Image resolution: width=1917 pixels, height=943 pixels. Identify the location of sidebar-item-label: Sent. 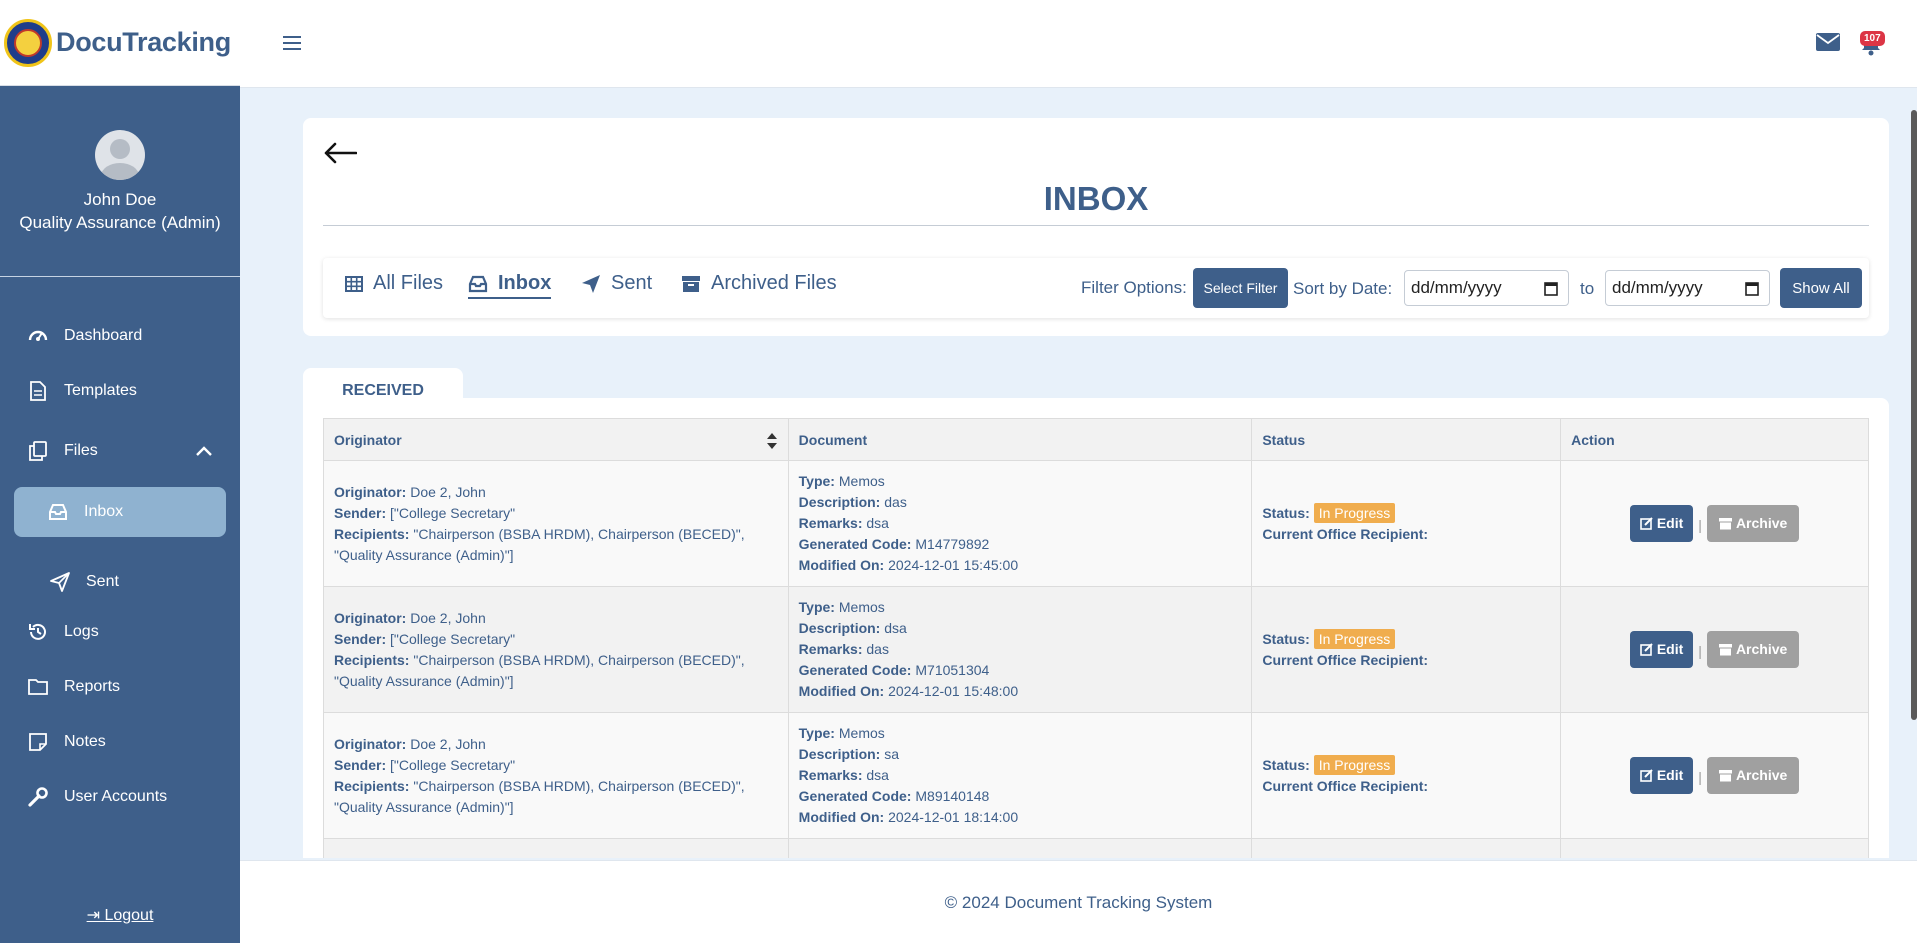
(102, 581).